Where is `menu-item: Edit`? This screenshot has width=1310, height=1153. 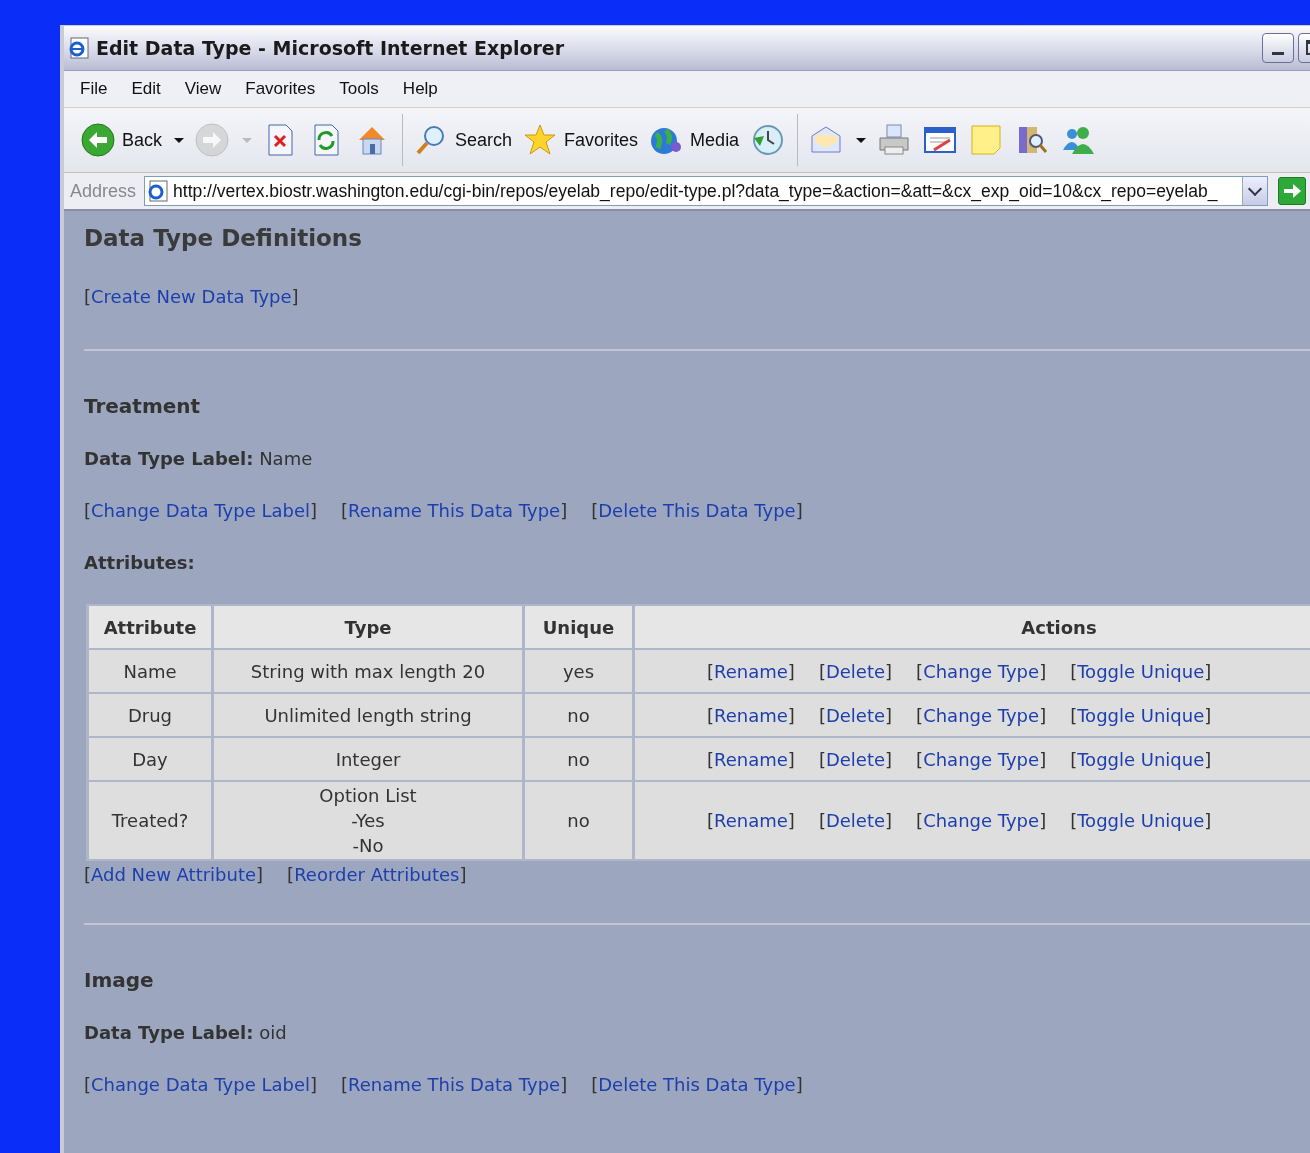
menu-item: Edit is located at coordinates (146, 89).